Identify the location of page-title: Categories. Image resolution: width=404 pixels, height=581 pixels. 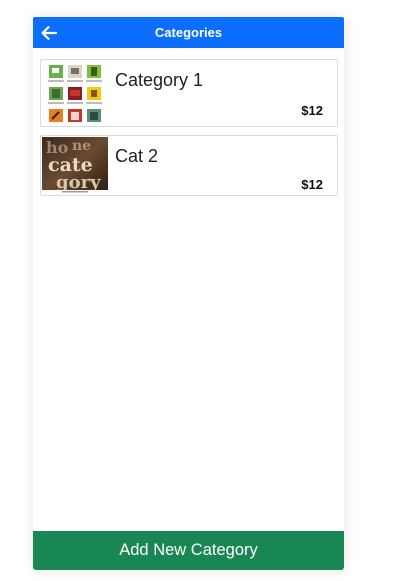
(188, 32).